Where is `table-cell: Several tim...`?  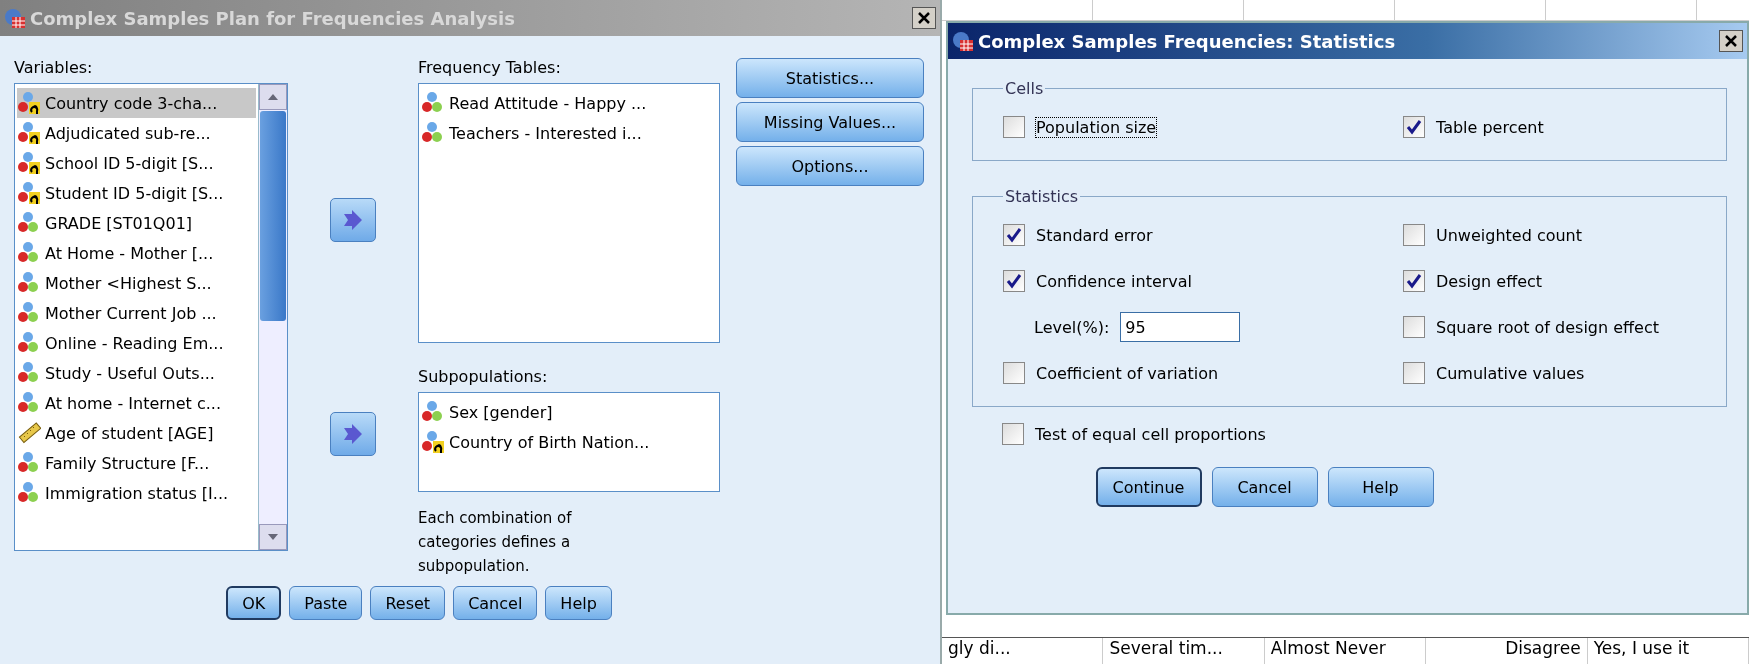
table-cell: Several tim... is located at coordinates (1184, 651).